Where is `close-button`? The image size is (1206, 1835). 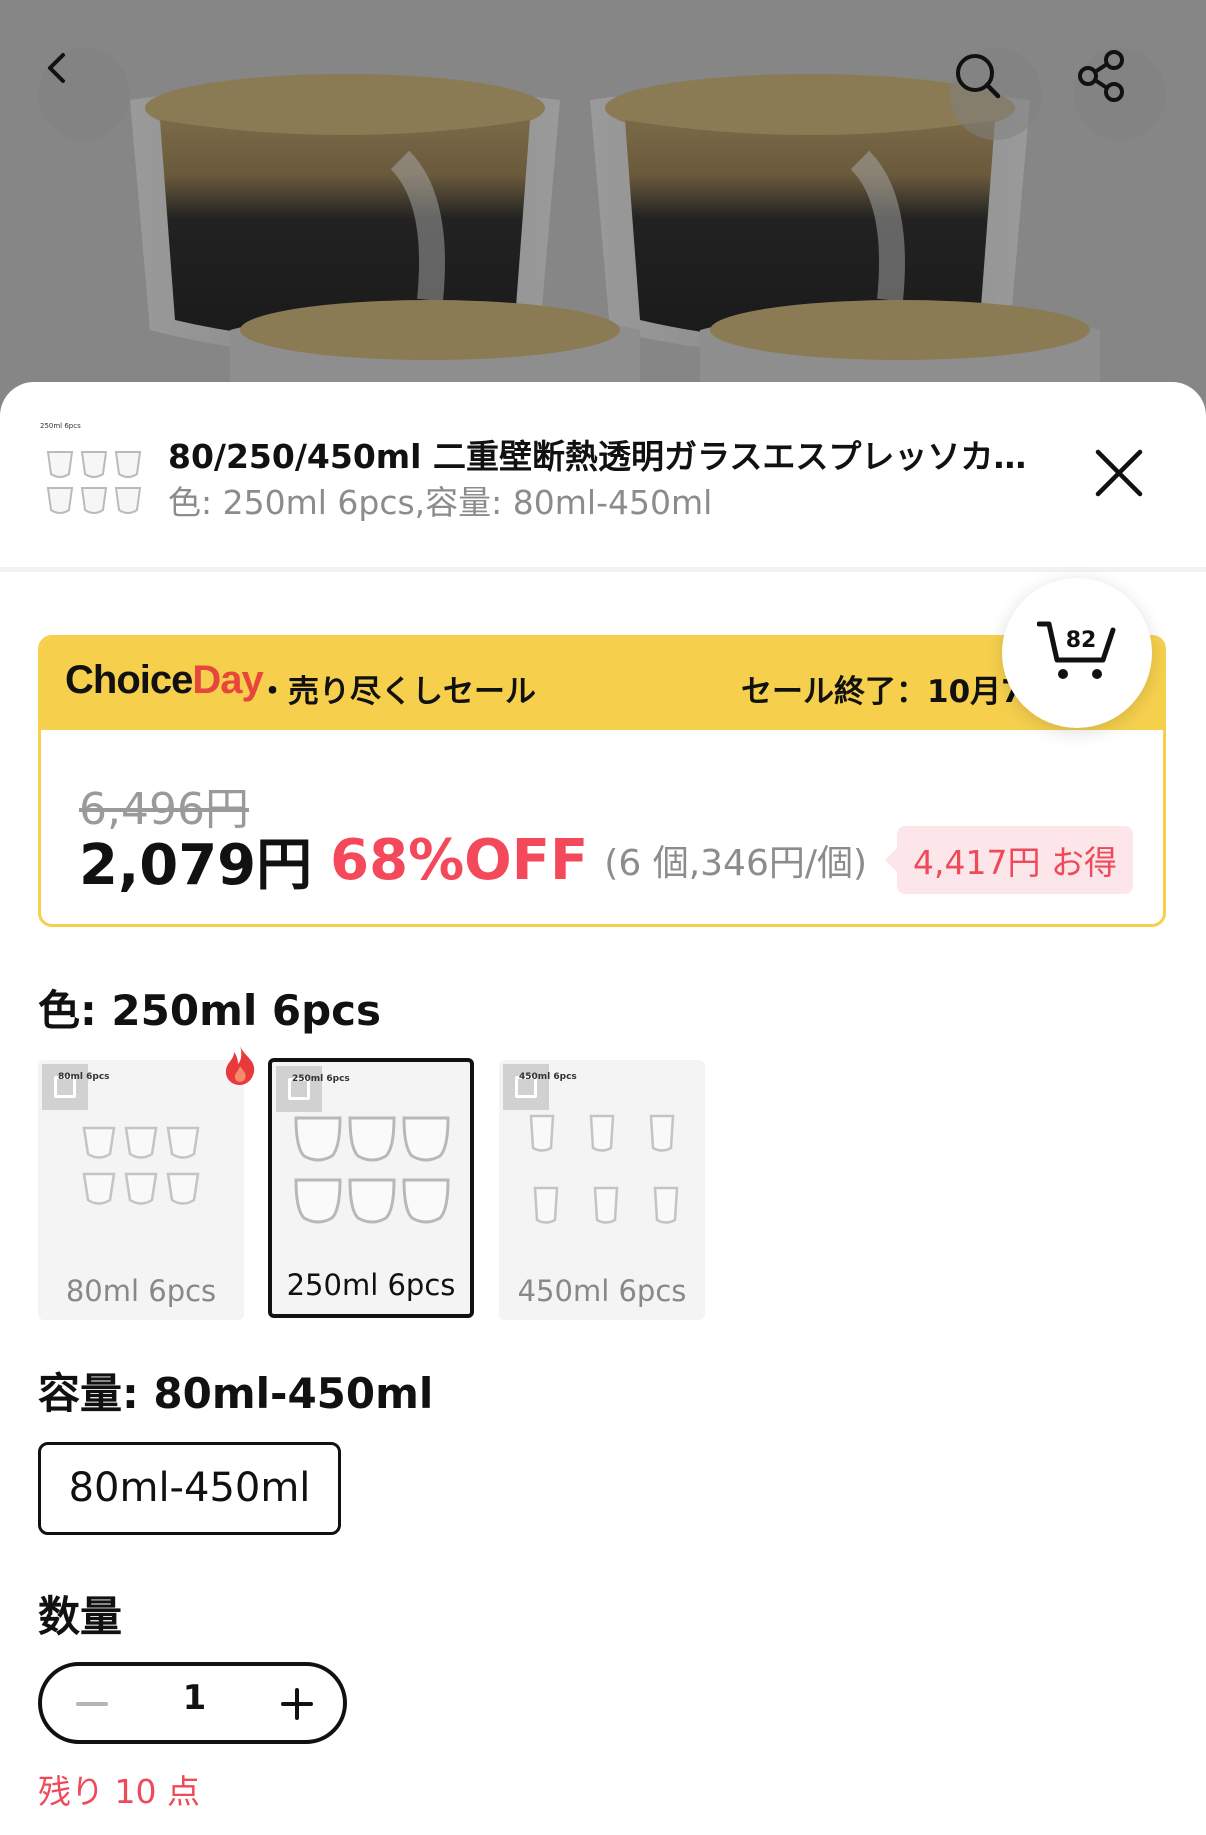
close-button is located at coordinates (1119, 473).